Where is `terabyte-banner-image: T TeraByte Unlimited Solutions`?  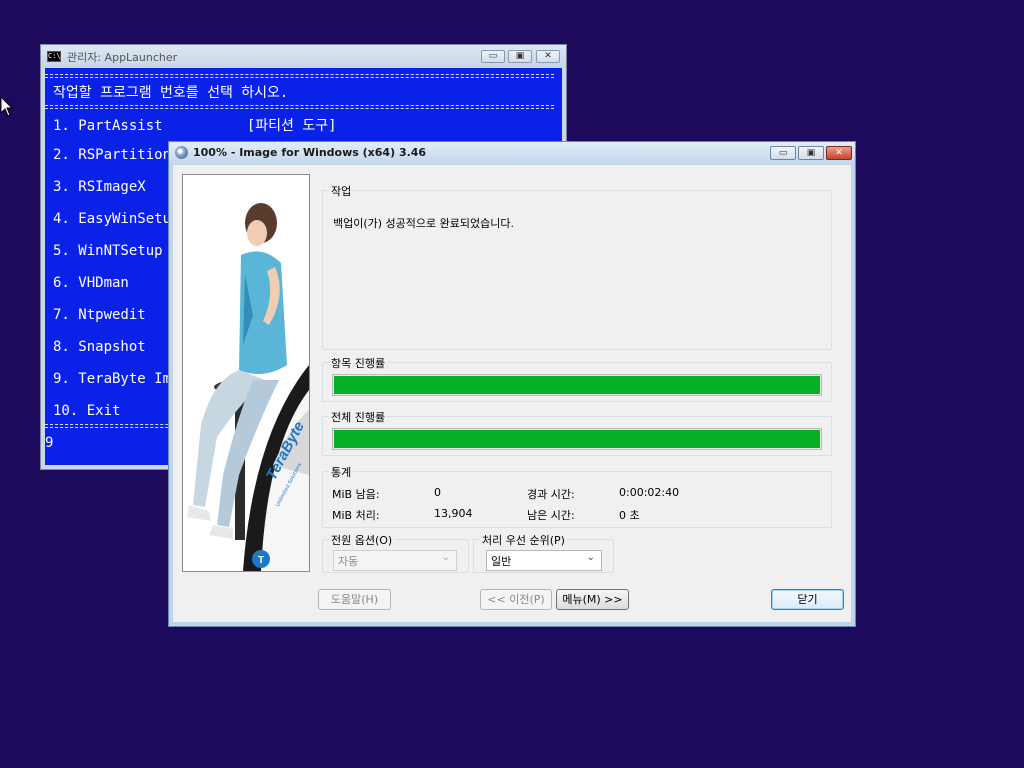
terabyte-banner-image: T TeraByte Unlimited Solutions is located at coordinates (246, 373).